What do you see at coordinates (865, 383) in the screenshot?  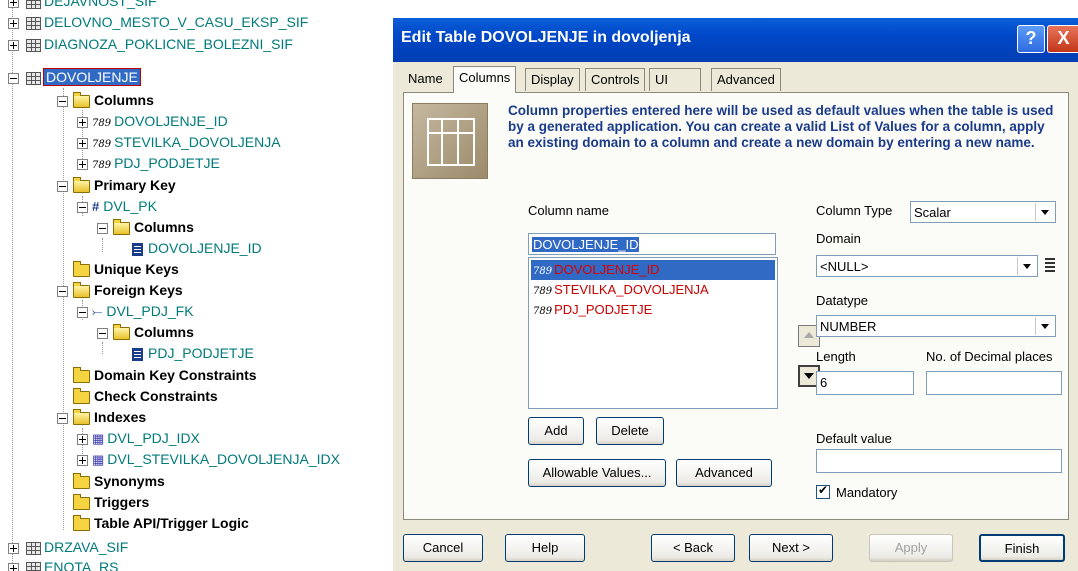 I see `length-input: 6` at bounding box center [865, 383].